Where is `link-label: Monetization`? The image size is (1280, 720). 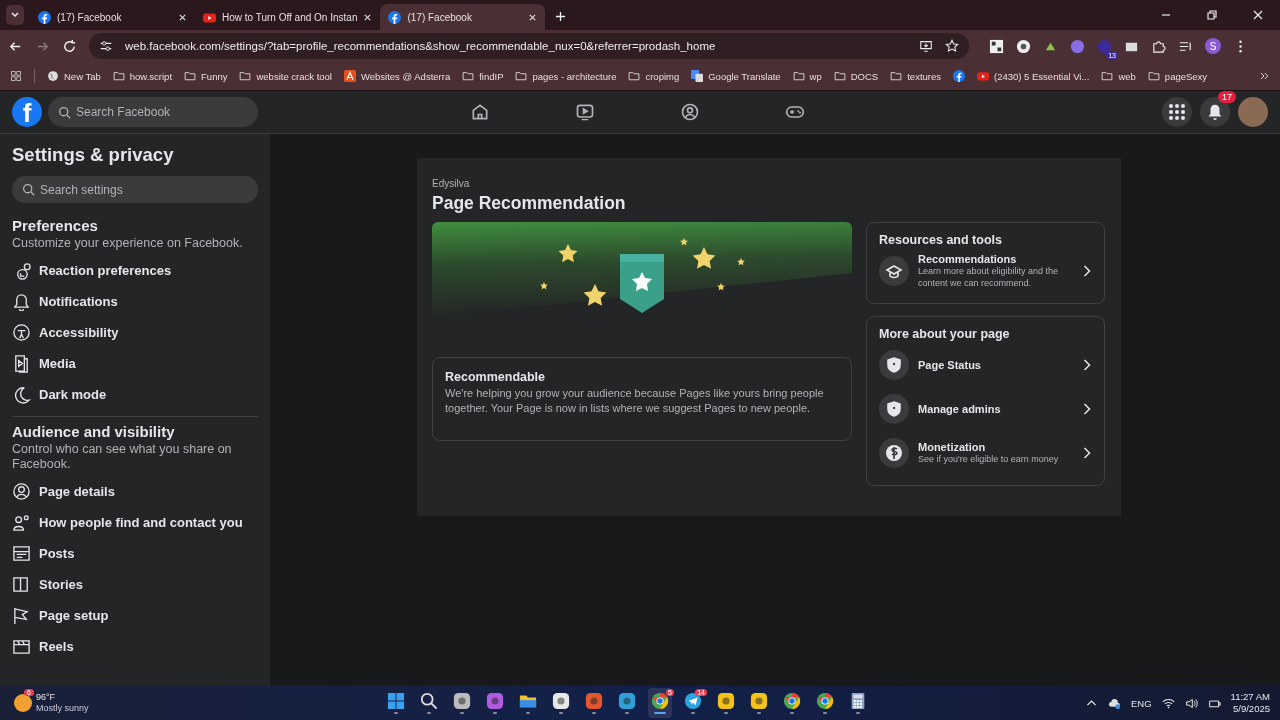 link-label: Monetization is located at coordinates (952, 447).